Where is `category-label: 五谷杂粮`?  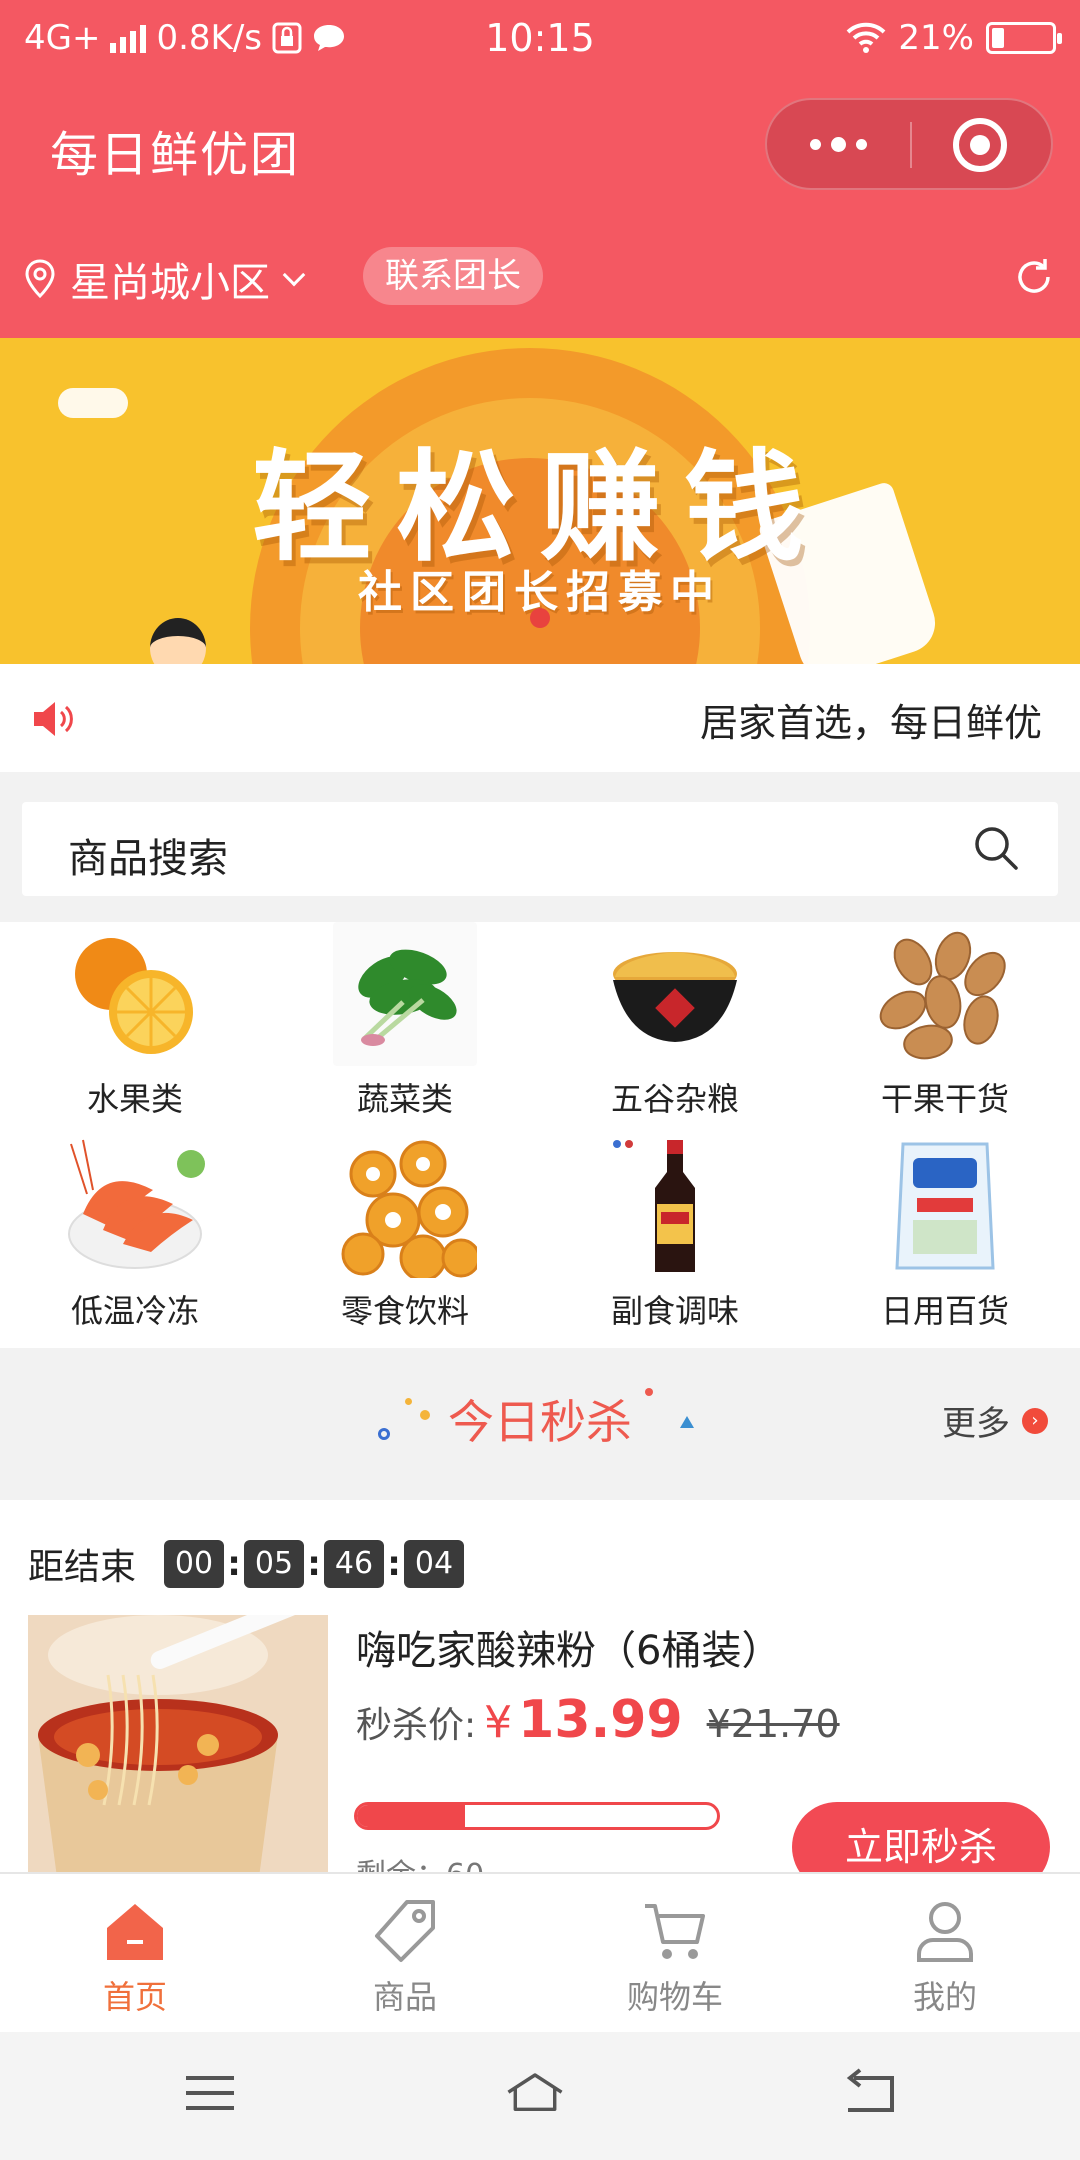 category-label: 五谷杂粮 is located at coordinates (674, 1099).